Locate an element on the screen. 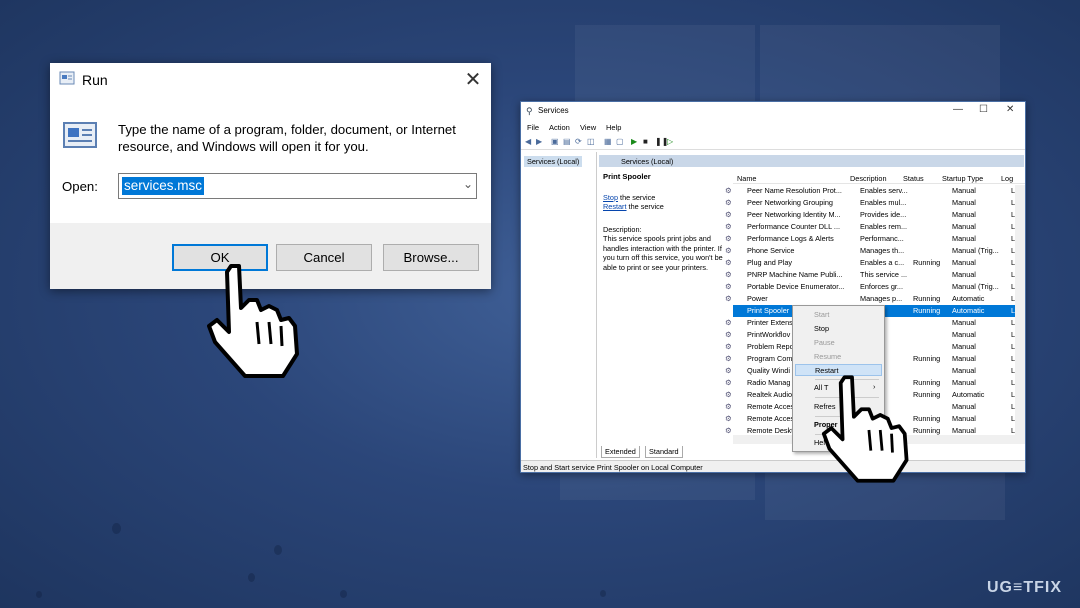  pane-header: Services (Local) is located at coordinates (811, 161).